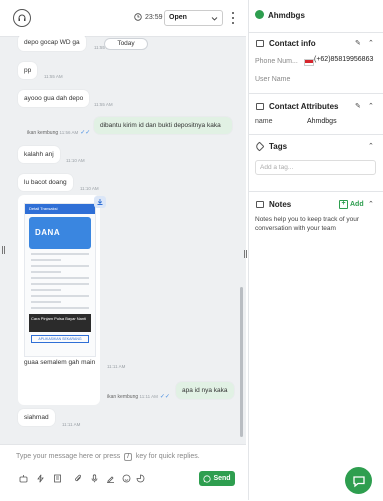 The width and height of the screenshot is (383, 501). Describe the element at coordinates (60, 209) in the screenshot. I see `image-app-title: Detail Transaksi` at that location.